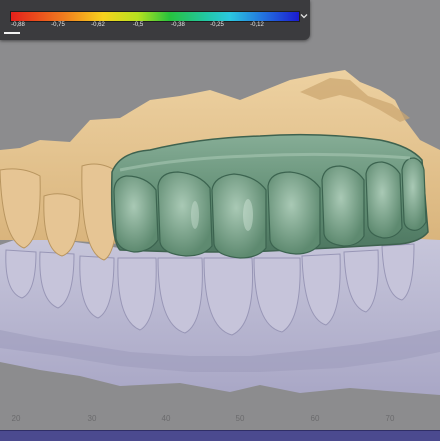 This screenshot has height=441, width=440. I want to click on ruler-label: 40, so click(166, 418).